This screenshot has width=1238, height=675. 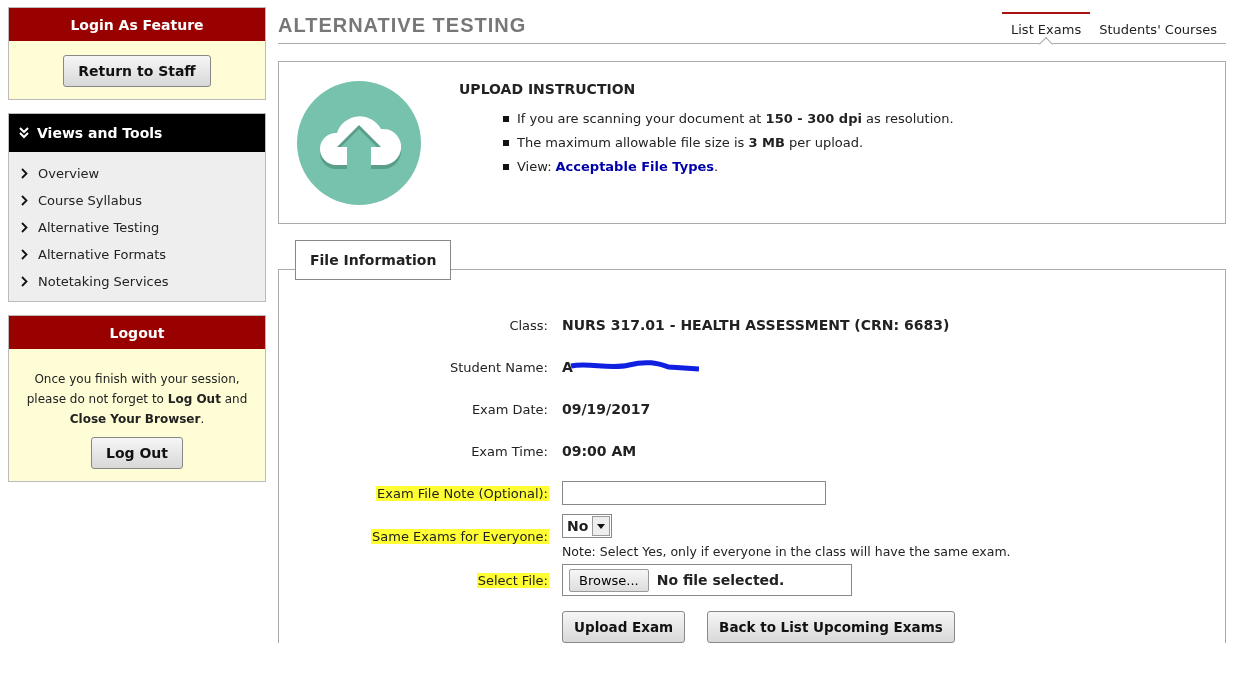 What do you see at coordinates (373, 260) in the screenshot?
I see `fieldset-legend: File Information` at bounding box center [373, 260].